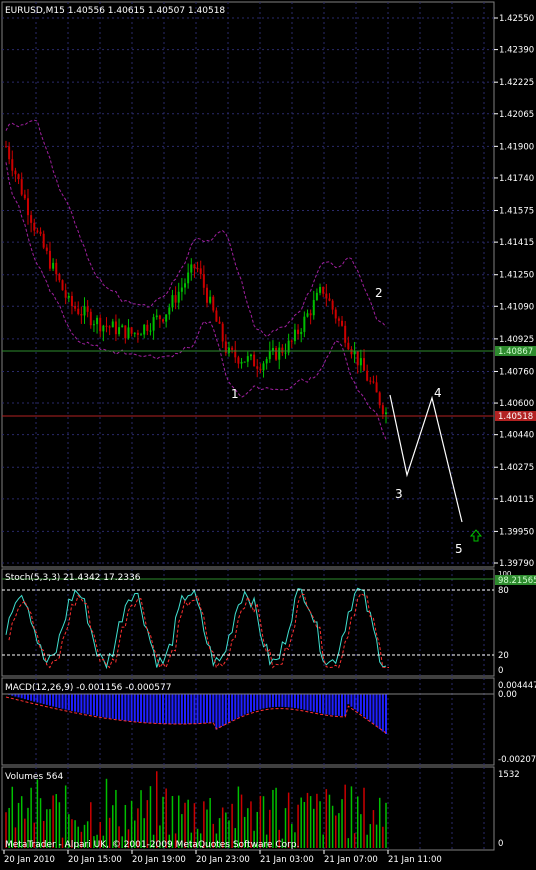 The height and width of the screenshot is (870, 536). I want to click on time-tick-label: 20 Jan 15:00, so click(95, 860).